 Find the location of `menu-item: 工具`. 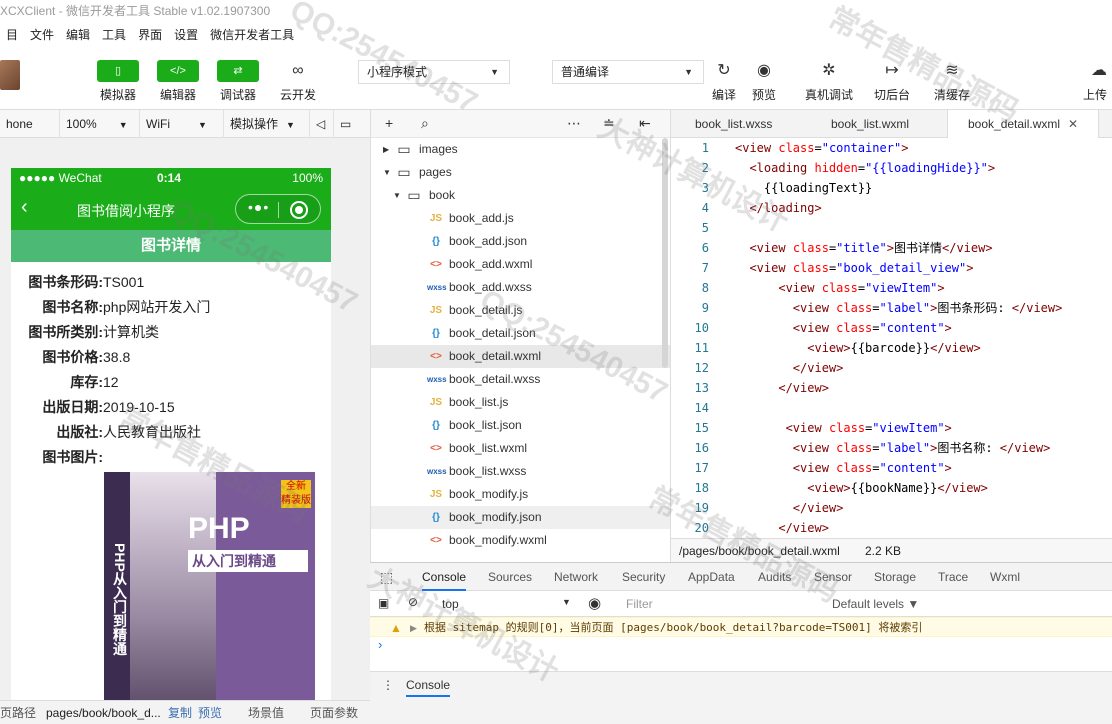

menu-item: 工具 is located at coordinates (114, 34).